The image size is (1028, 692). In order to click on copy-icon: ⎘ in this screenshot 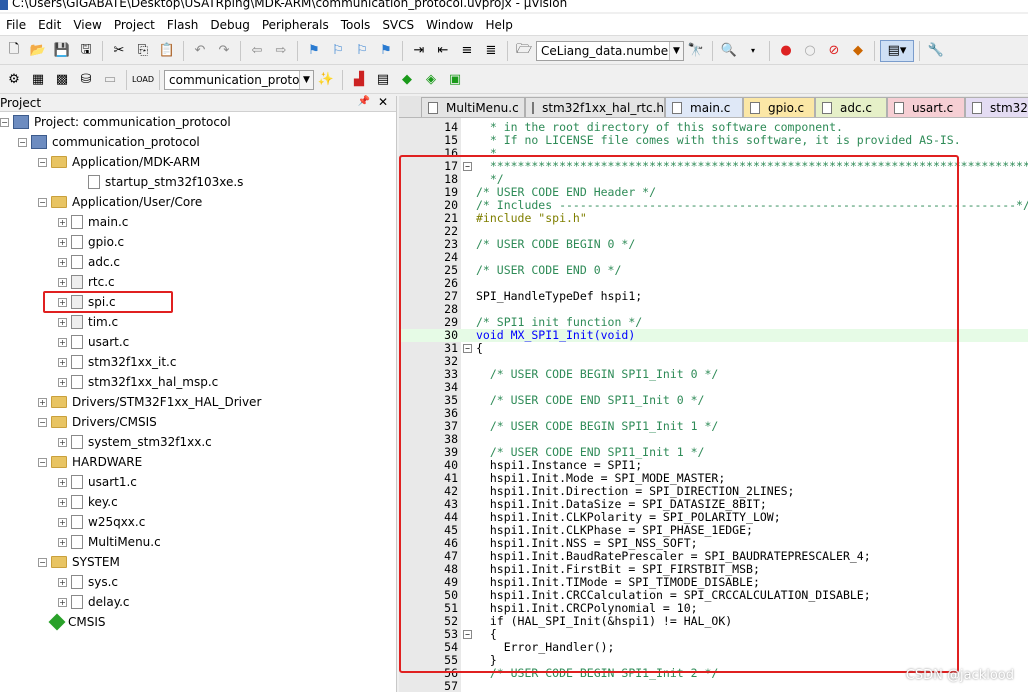, I will do `click(143, 51)`.